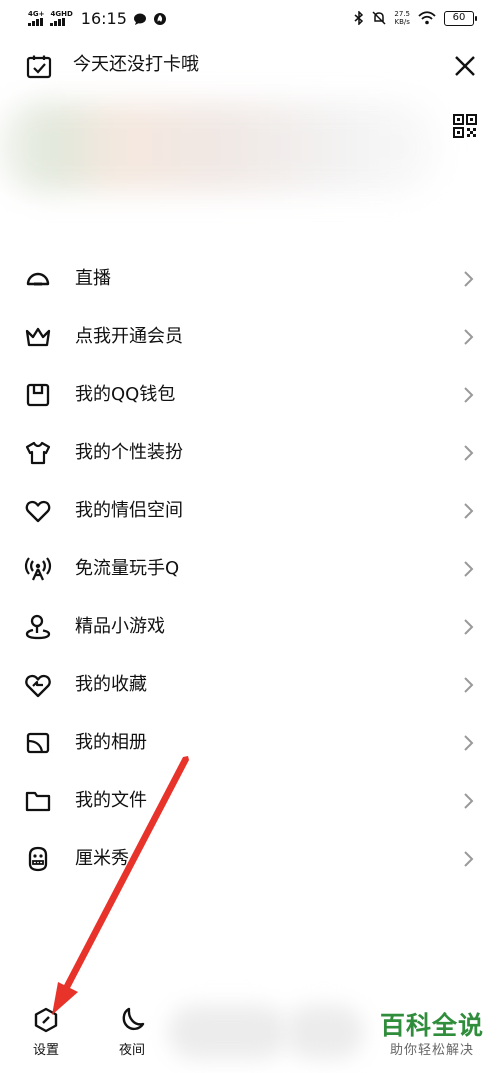 This screenshot has width=500, height=1073. I want to click on sim1-label: 4G+, so click(36, 14).